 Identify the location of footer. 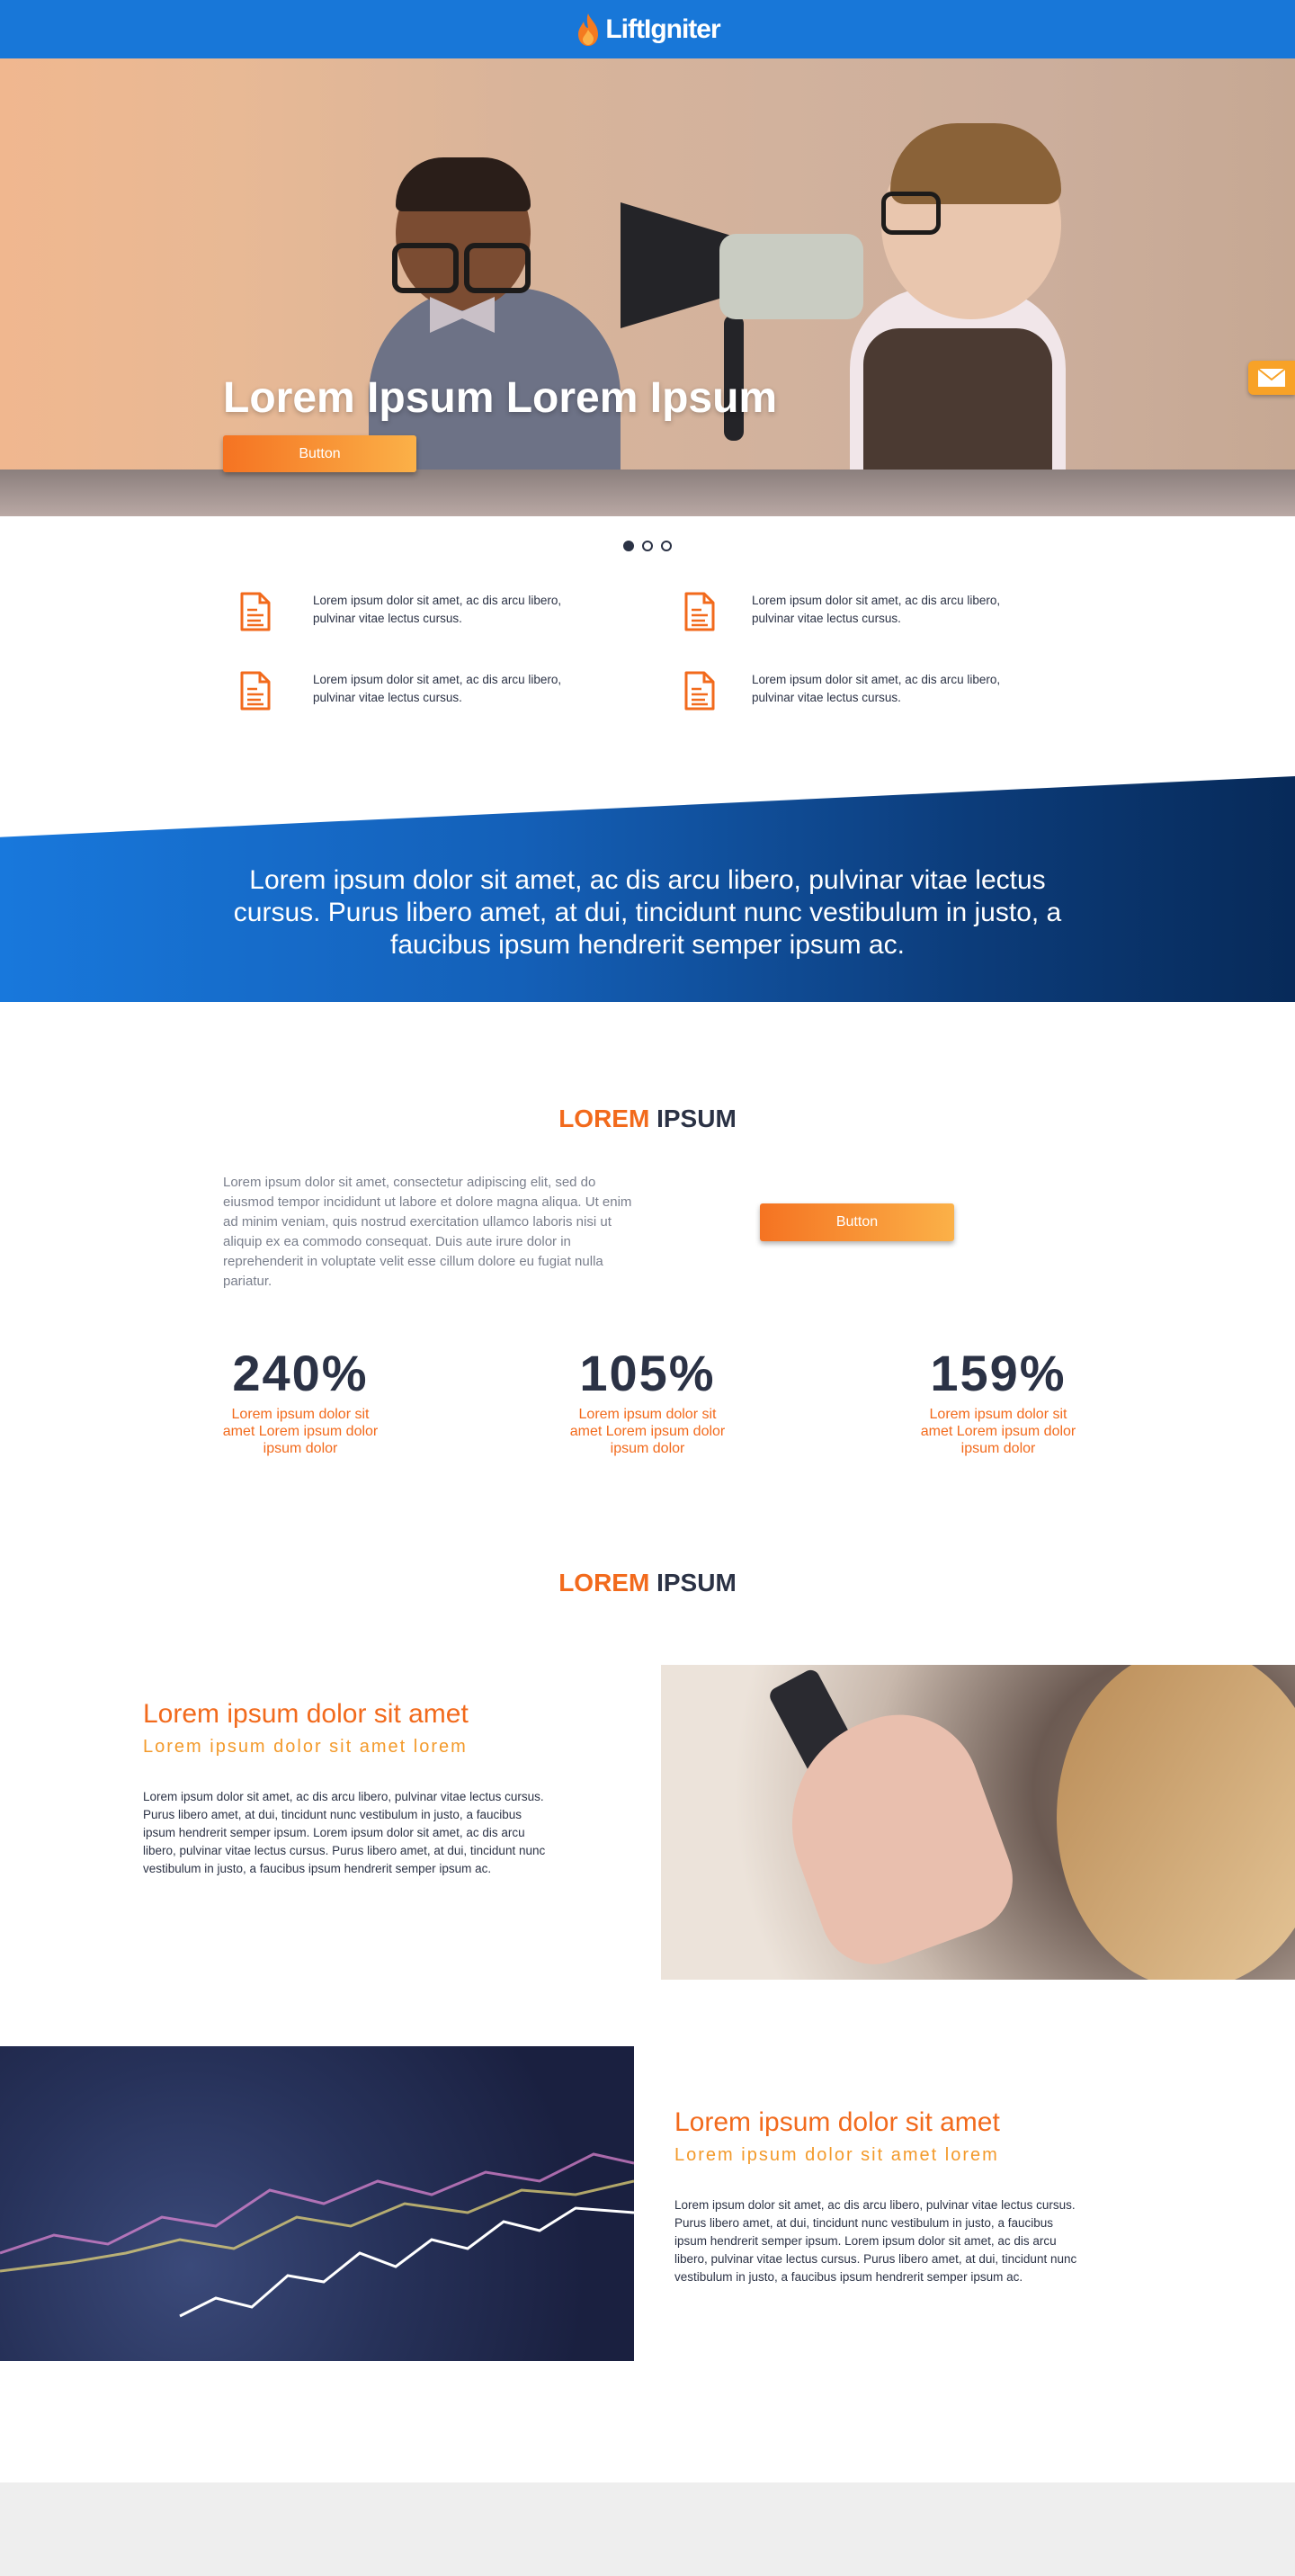
(647, 2529).